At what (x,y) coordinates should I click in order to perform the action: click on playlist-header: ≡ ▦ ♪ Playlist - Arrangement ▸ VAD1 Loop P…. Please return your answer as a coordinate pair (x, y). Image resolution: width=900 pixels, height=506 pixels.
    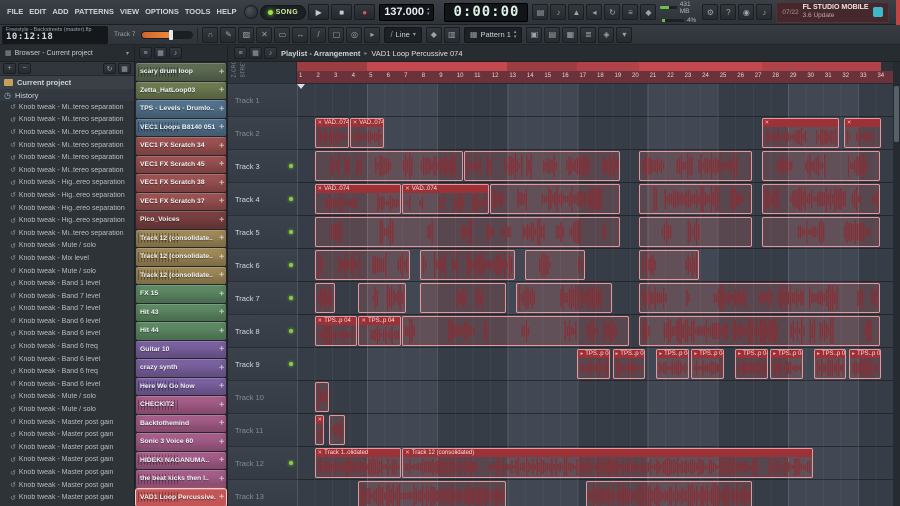
    Looking at the image, I should click on (564, 53).